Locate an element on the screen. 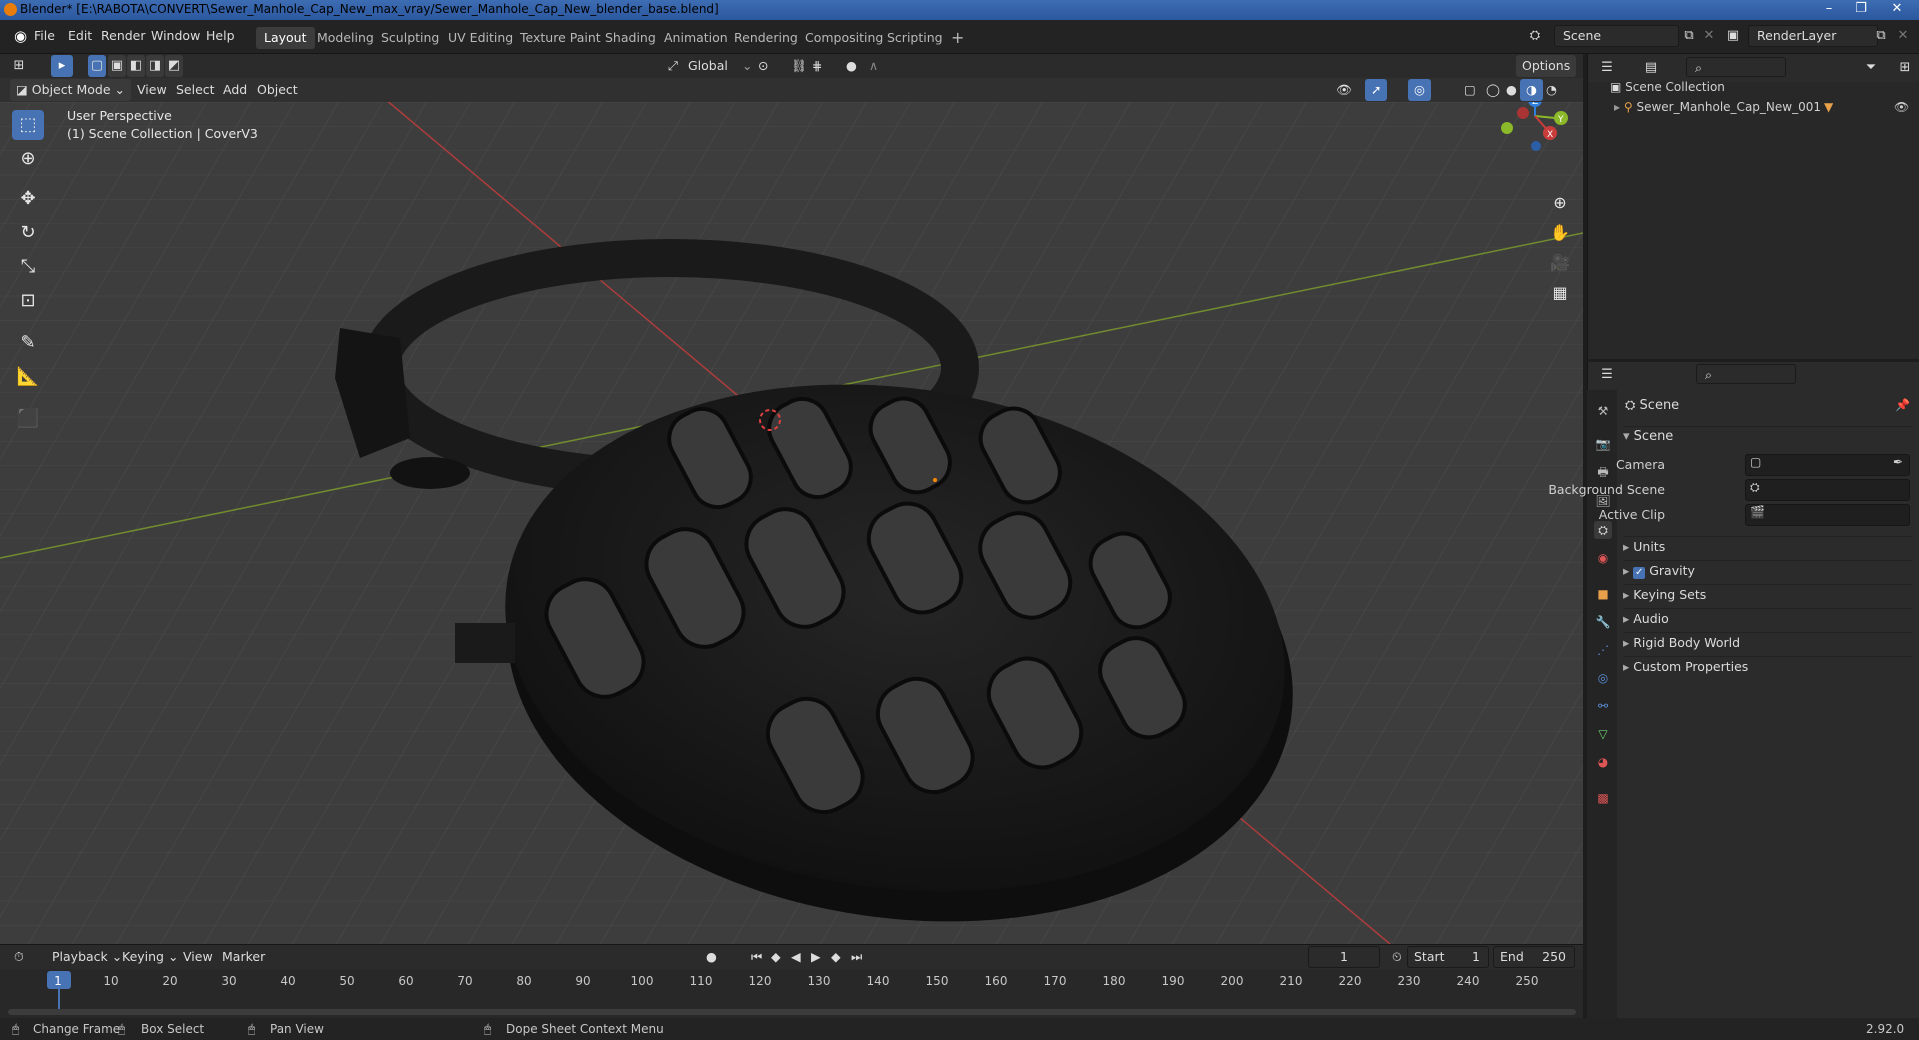 This screenshot has width=1919, height=1040. tab-scripting: Scripting is located at coordinates (915, 38).